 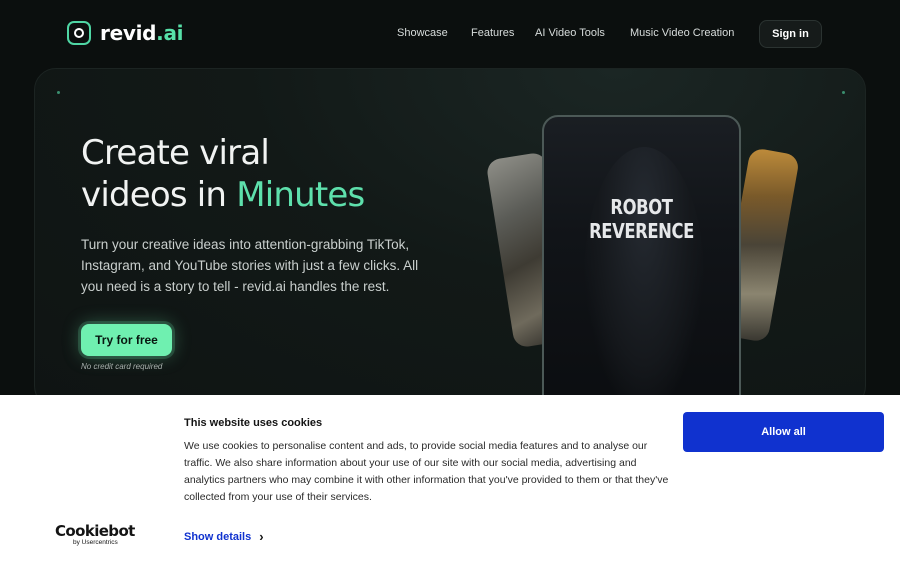 I want to click on hero-headline: Create viral videos in Minutes, so click(x=223, y=174).